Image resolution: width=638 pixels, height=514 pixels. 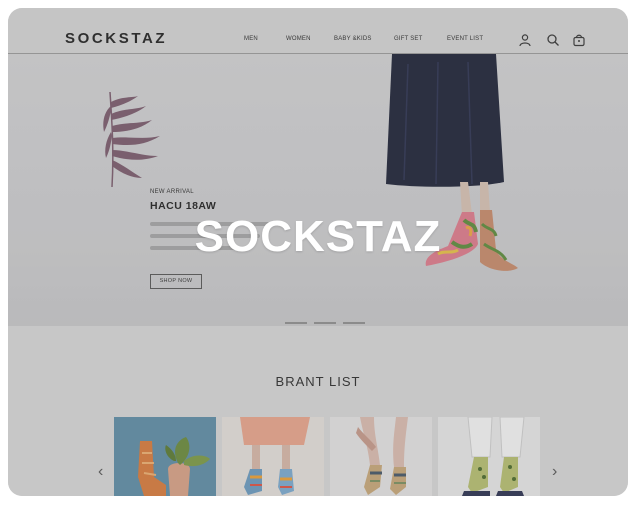 What do you see at coordinates (465, 39) in the screenshot?
I see `nav-item-event-list: EVENT LIST` at bounding box center [465, 39].